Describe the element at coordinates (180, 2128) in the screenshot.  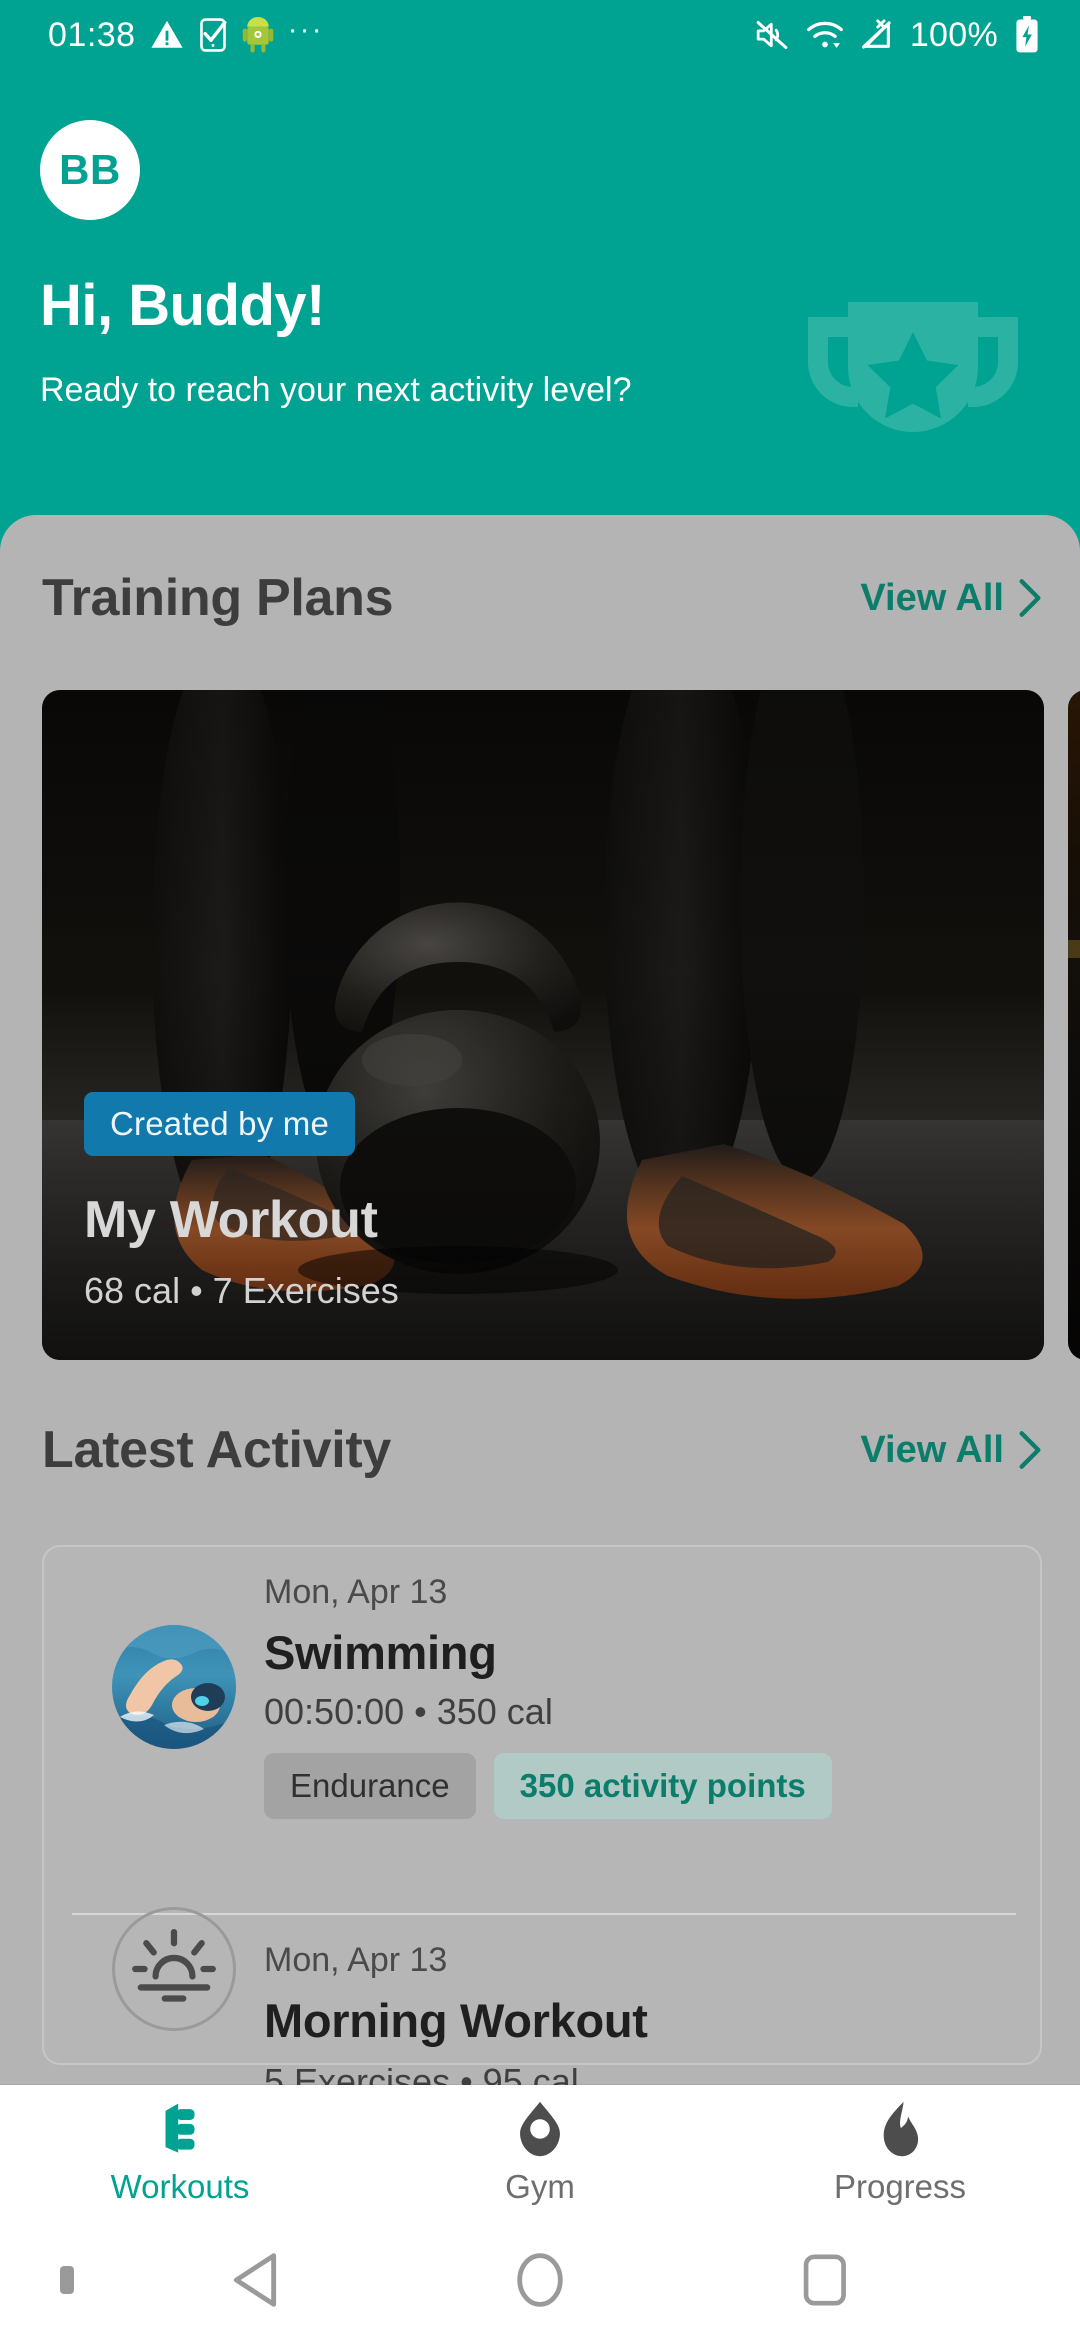
I see `dumbbell-icon` at that location.